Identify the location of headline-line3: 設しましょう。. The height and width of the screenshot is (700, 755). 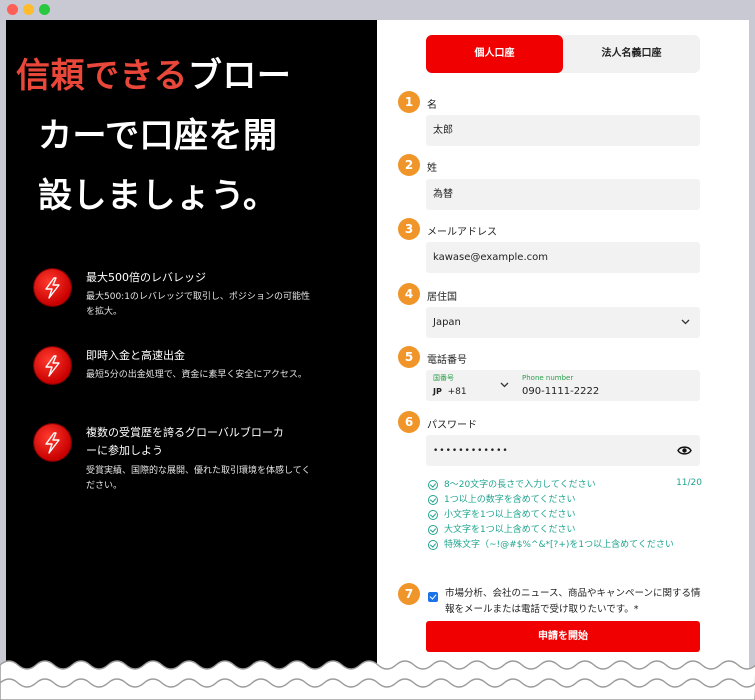
(158, 196).